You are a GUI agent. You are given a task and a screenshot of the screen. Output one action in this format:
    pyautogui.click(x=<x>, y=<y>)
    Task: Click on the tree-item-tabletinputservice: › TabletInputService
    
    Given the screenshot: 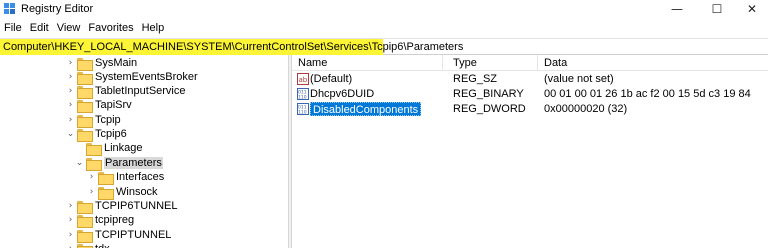 What is the action you would take?
    pyautogui.click(x=126, y=91)
    